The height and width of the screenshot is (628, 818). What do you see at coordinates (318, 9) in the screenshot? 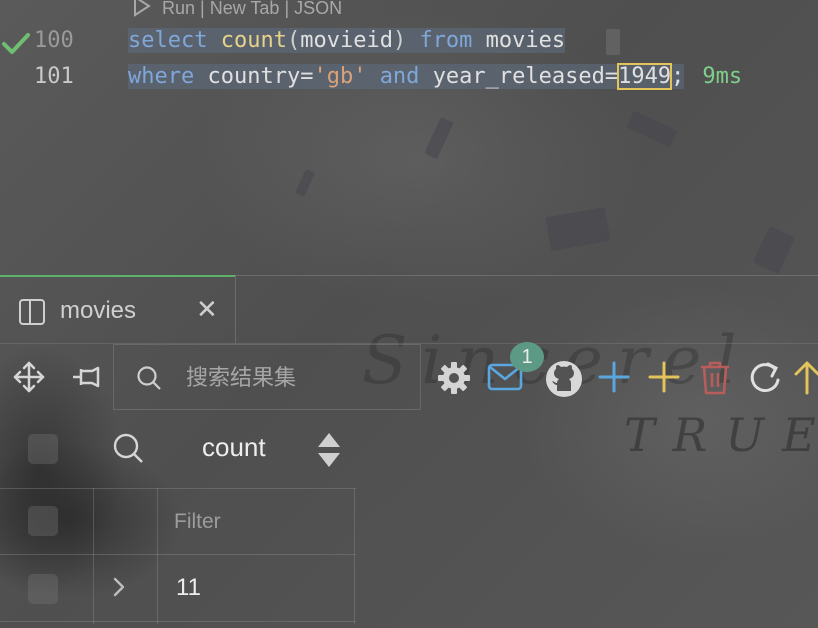
I see `json-link: JSON` at bounding box center [318, 9].